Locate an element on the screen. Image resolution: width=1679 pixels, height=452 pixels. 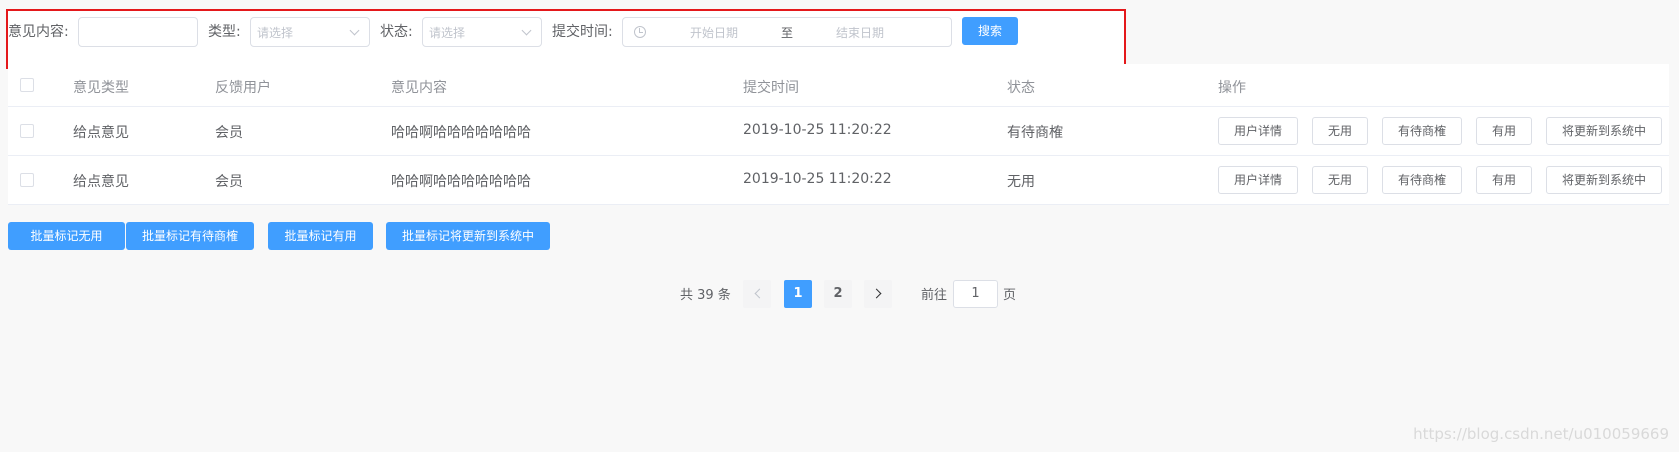
content-label: 意见内容: is located at coordinates (38, 32).